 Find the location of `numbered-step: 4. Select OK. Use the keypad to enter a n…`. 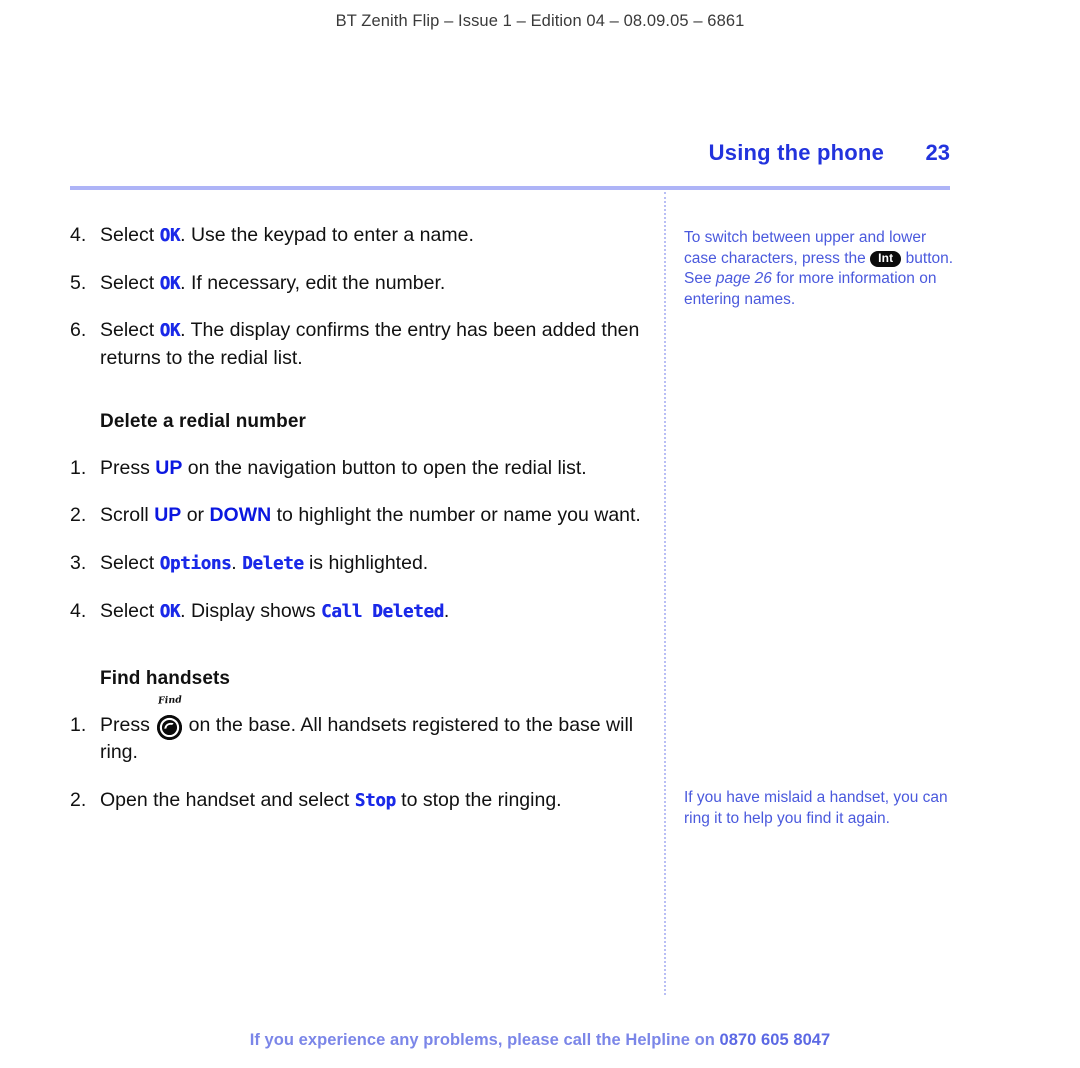

numbered-step: 4. Select OK. Use the keypad to enter a n… is located at coordinates (360, 236).